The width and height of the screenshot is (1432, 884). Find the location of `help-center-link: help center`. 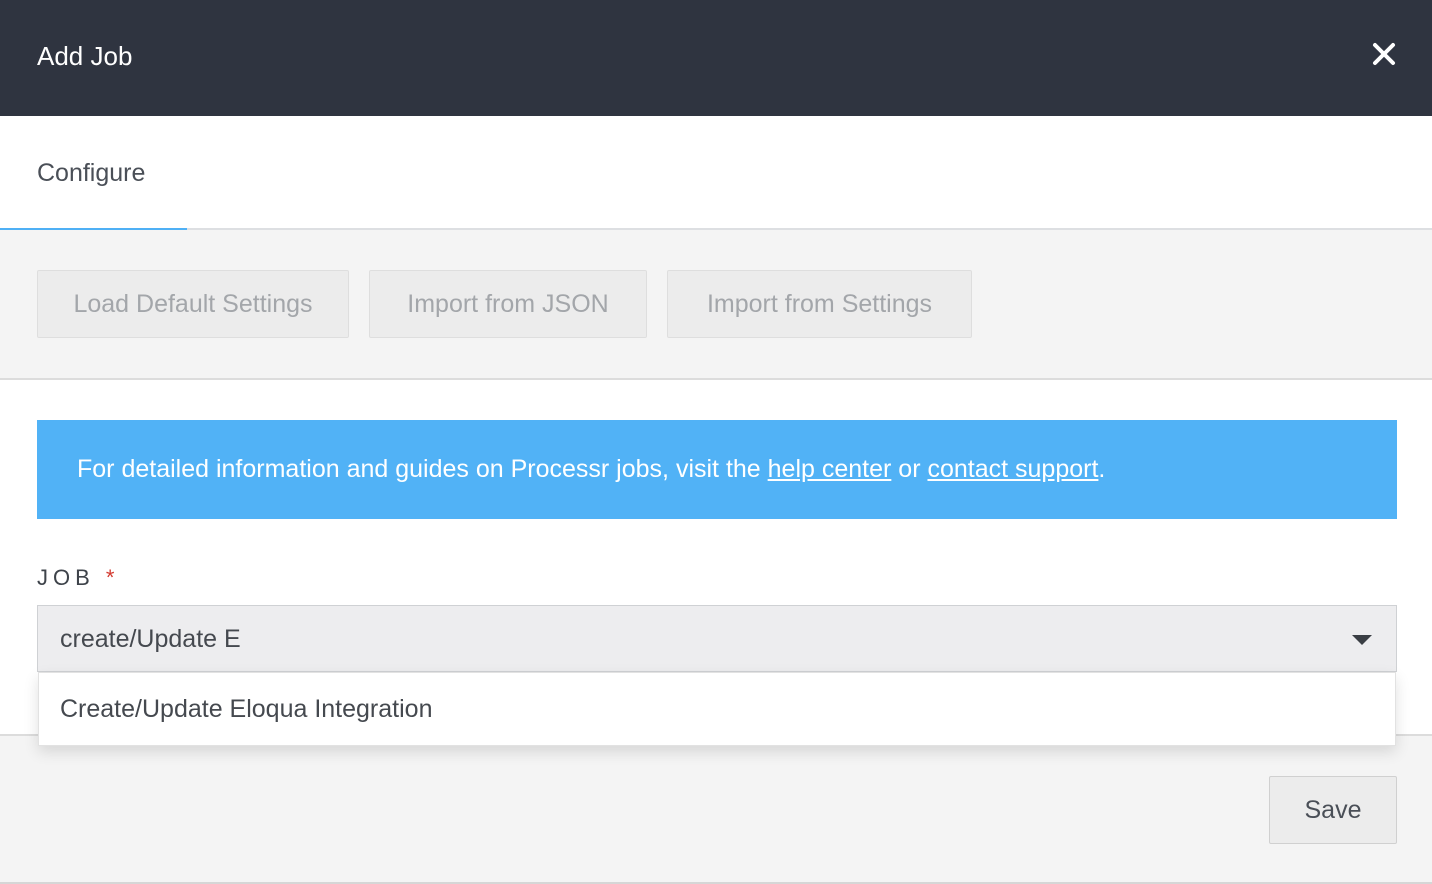

help-center-link: help center is located at coordinates (830, 469).